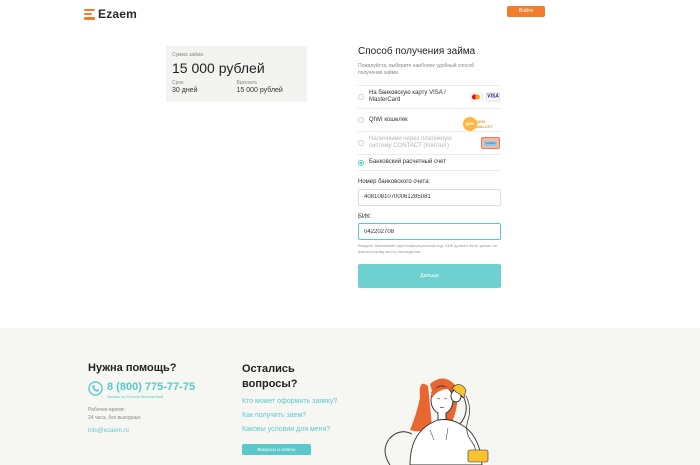  Describe the element at coordinates (429, 197) in the screenshot. I see `account-input` at that location.